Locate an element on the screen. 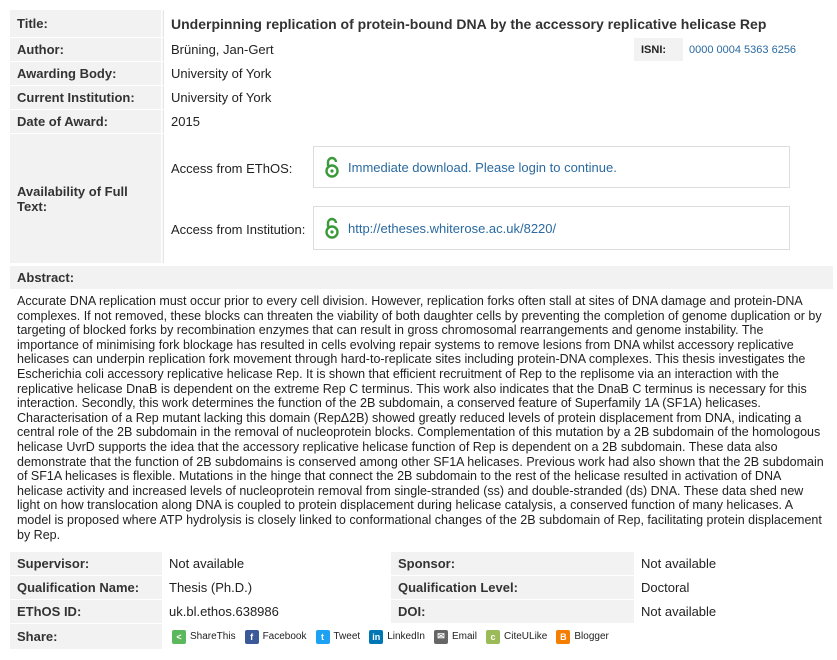 This screenshot has height=660, width=837. institution-repository-link: http://etheses.whiterose.ac.uk/8220/ is located at coordinates (452, 228).